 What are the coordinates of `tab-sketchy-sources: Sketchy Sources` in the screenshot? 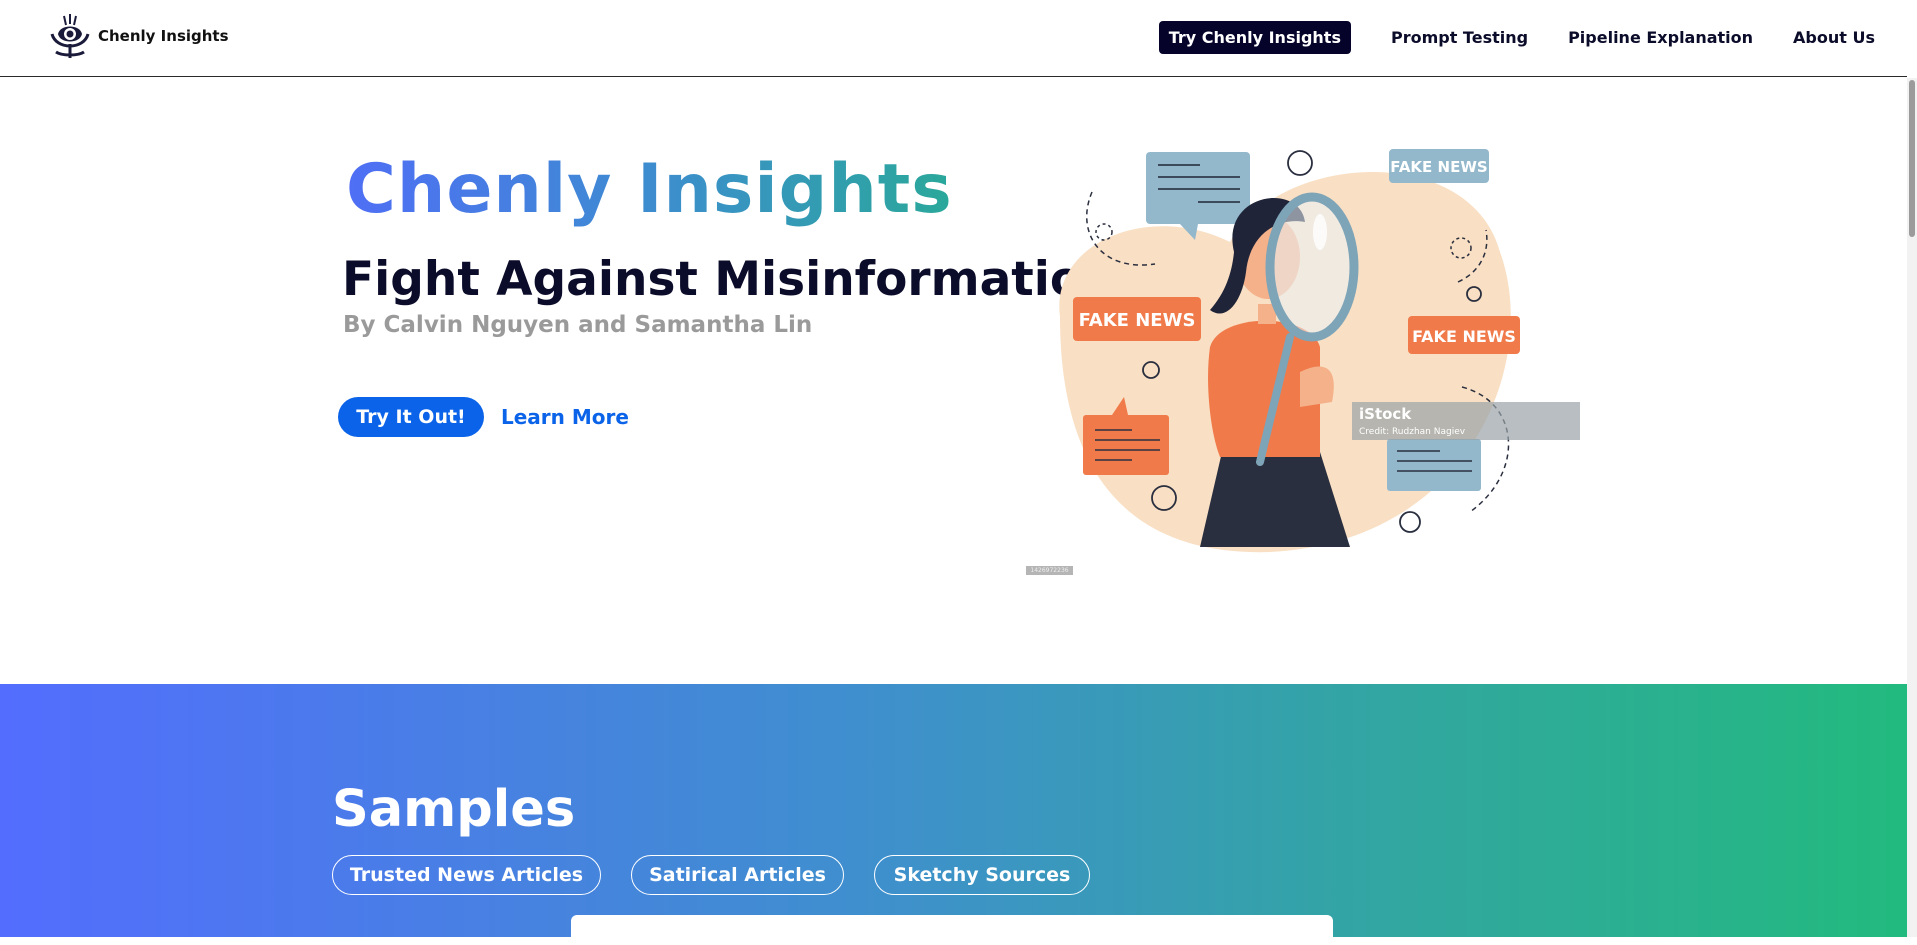 It's located at (982, 875).